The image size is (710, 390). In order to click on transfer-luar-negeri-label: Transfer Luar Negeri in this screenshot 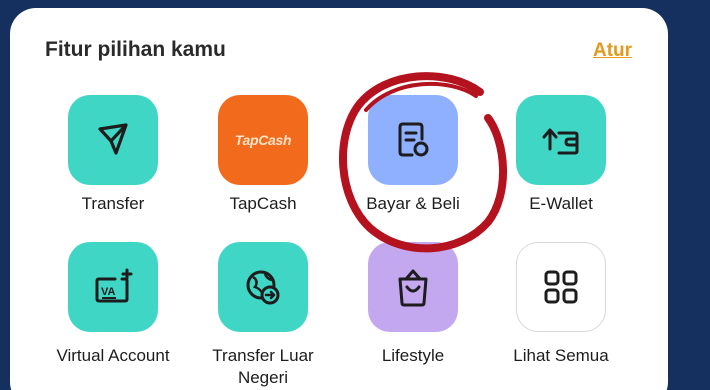, I will do `click(263, 367)`.